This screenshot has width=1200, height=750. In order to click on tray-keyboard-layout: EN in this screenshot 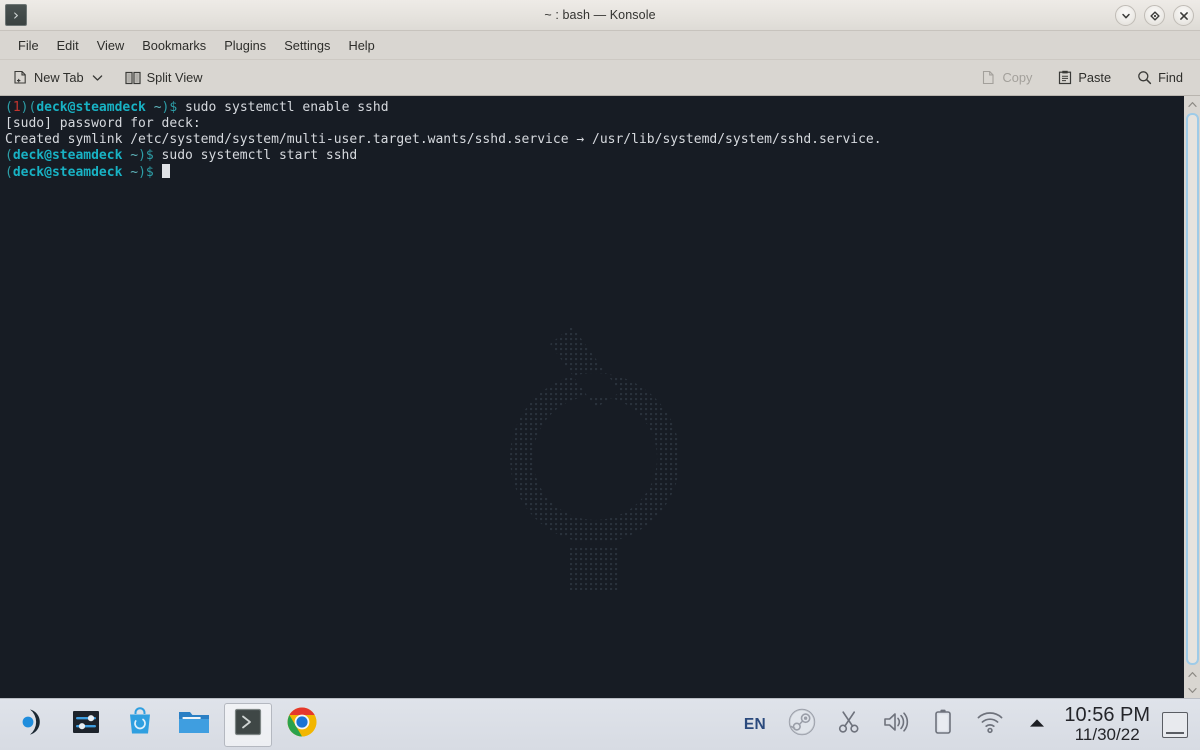, I will do `click(754, 725)`.